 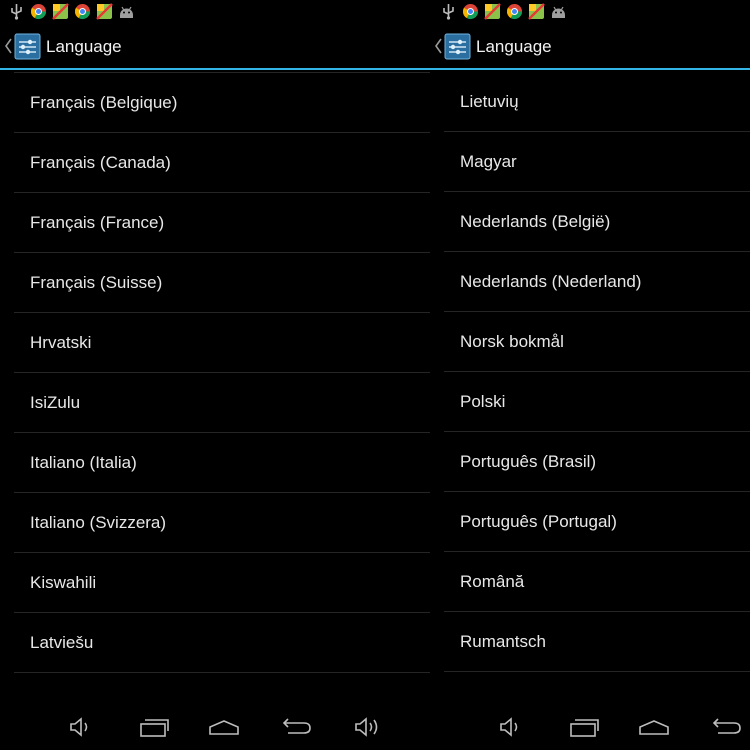 What do you see at coordinates (222, 583) in the screenshot?
I see `language-item: Kiswahili` at bounding box center [222, 583].